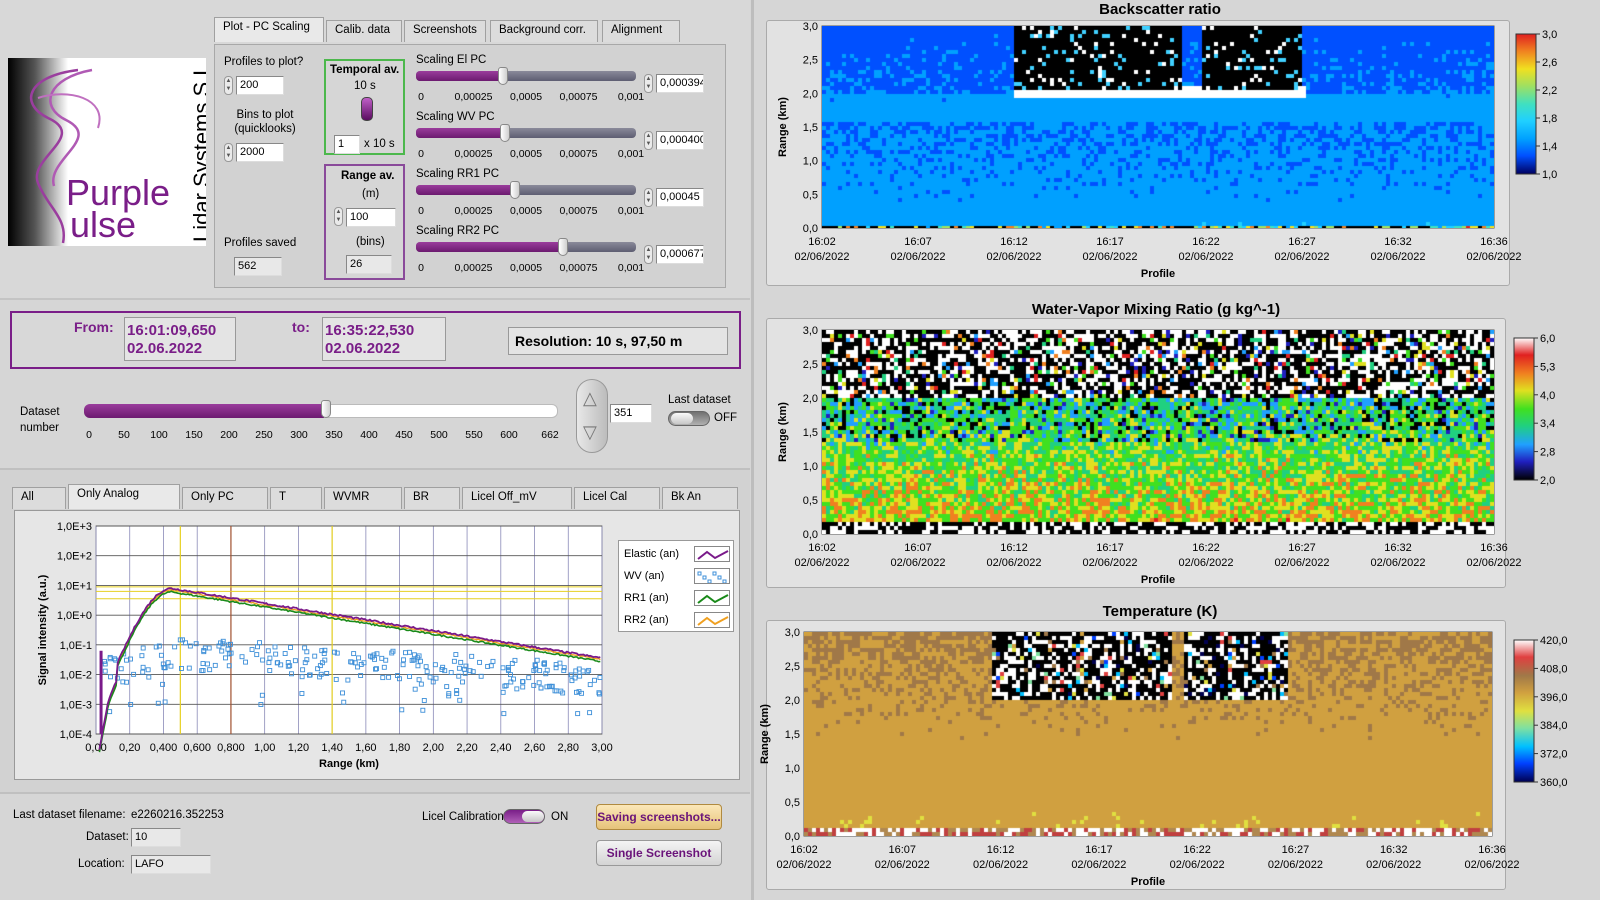  What do you see at coordinates (298, 748) in the screenshot?
I see `signal-x-tick: 1,20` at bounding box center [298, 748].